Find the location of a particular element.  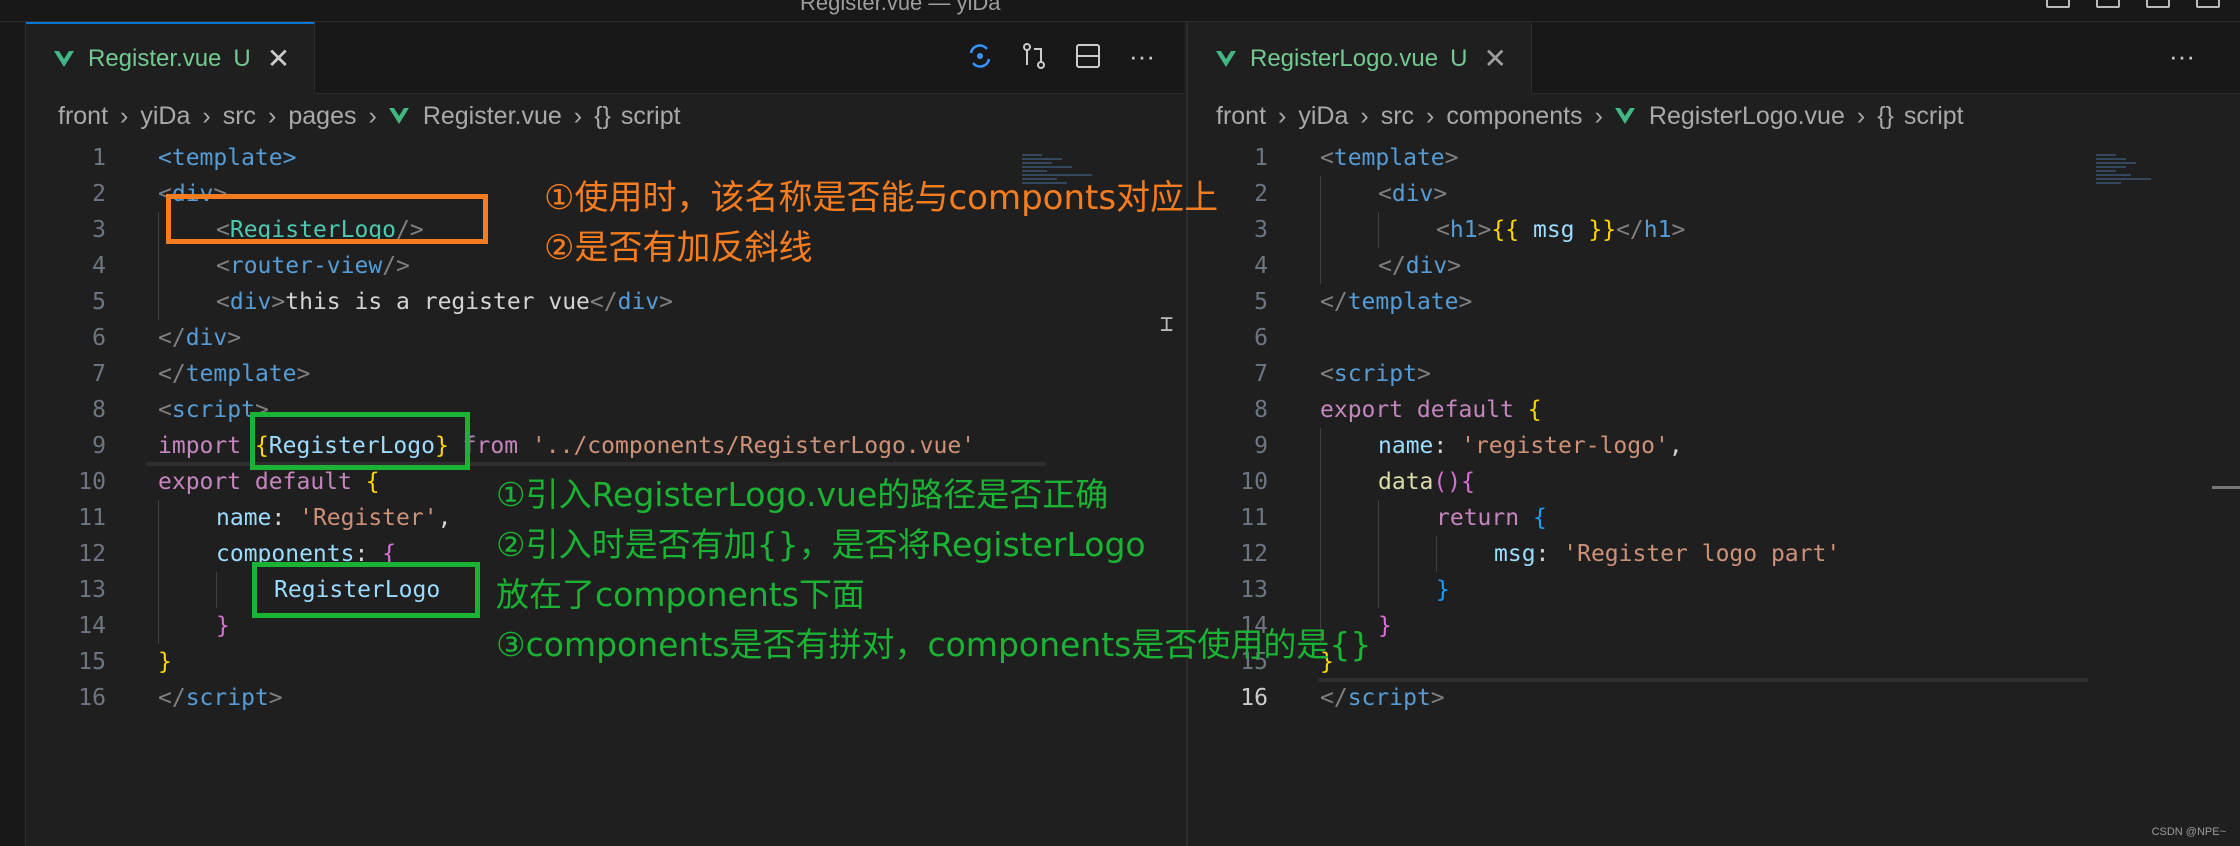

code-line: 7 </template> is located at coordinates (605, 374).